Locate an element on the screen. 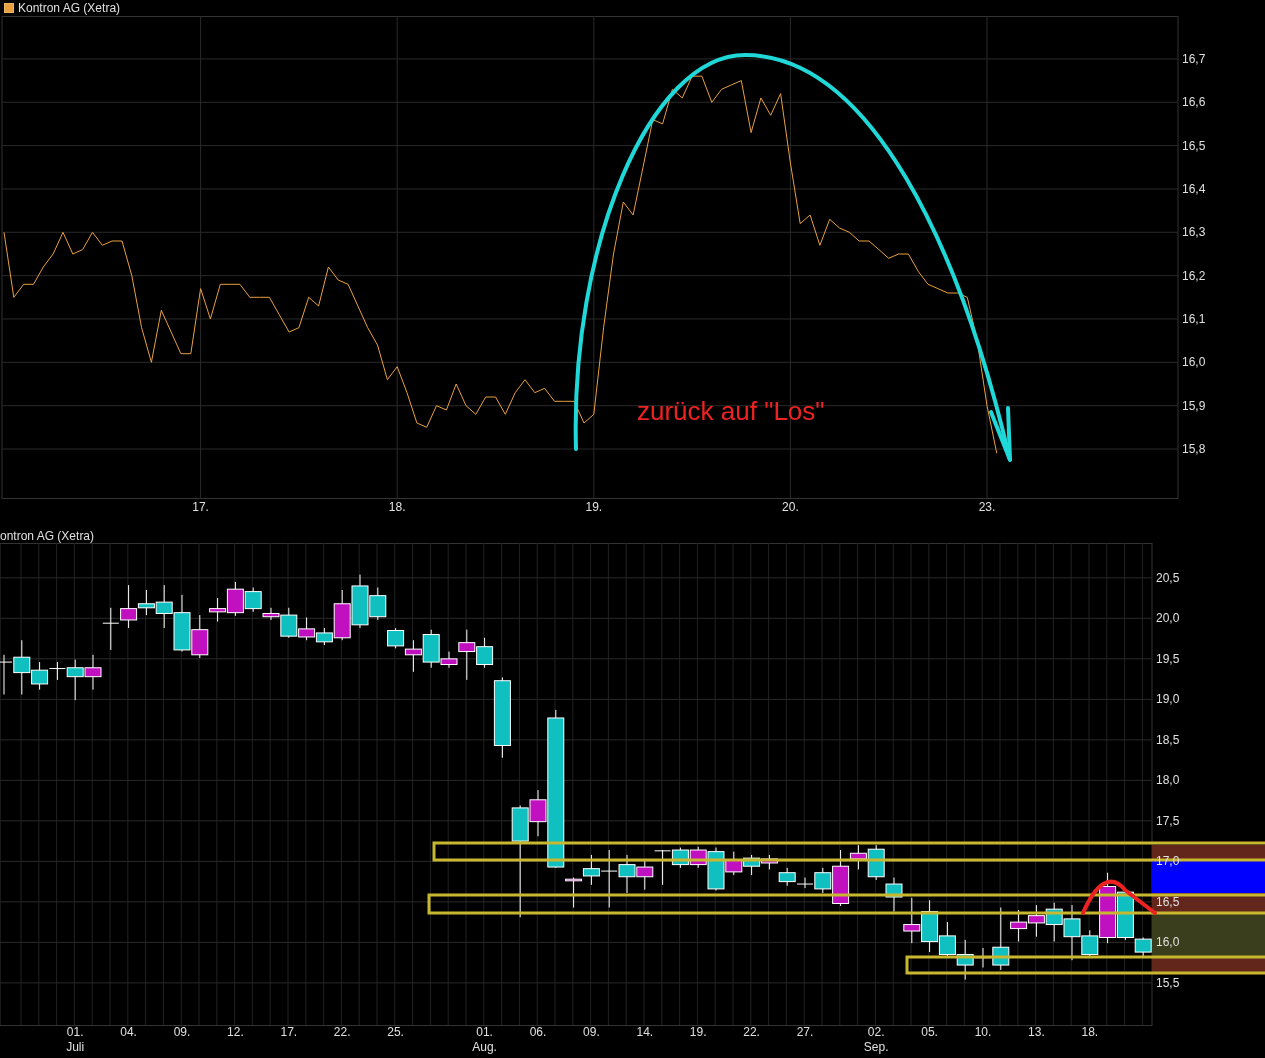 The height and width of the screenshot is (1058, 1265). y-axis-label: 15,5 is located at coordinates (1168, 982).